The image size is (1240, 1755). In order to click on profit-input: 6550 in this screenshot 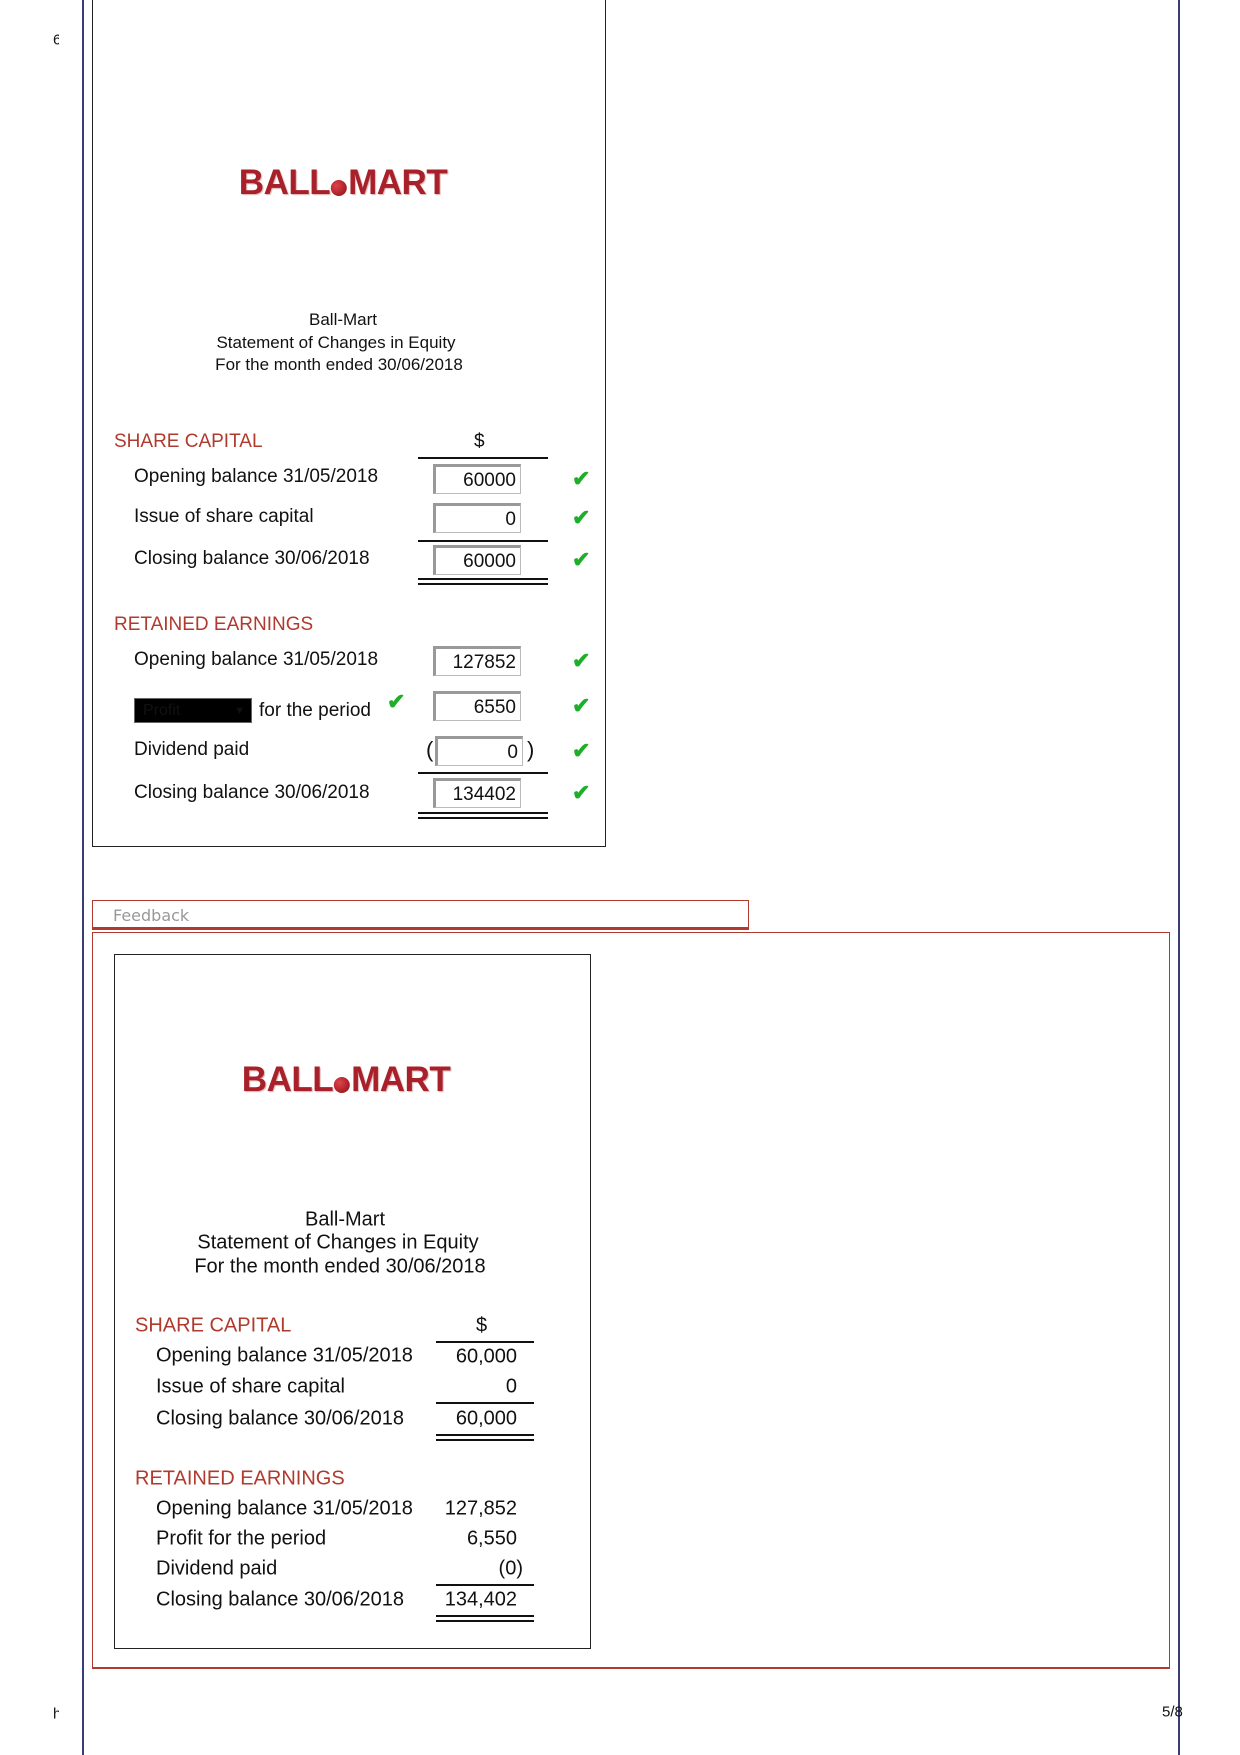, I will do `click(477, 706)`.